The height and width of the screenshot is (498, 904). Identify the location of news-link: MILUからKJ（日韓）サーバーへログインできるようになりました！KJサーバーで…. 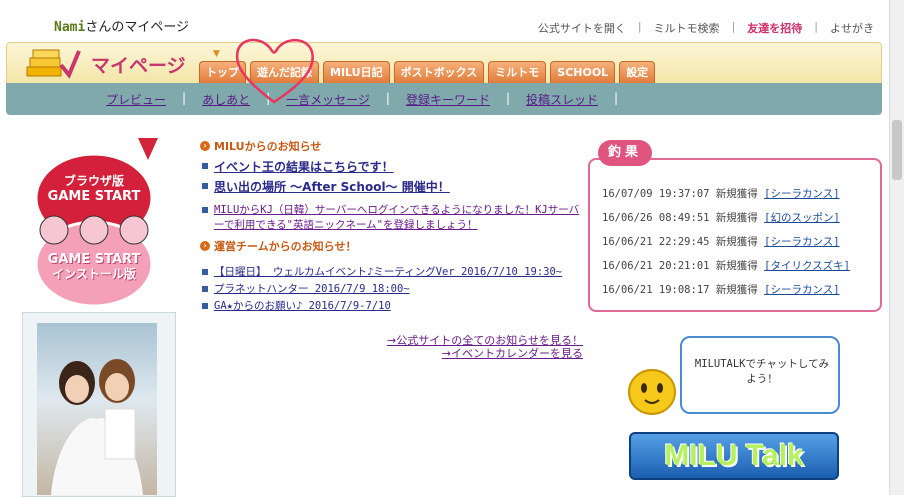
(399, 217).